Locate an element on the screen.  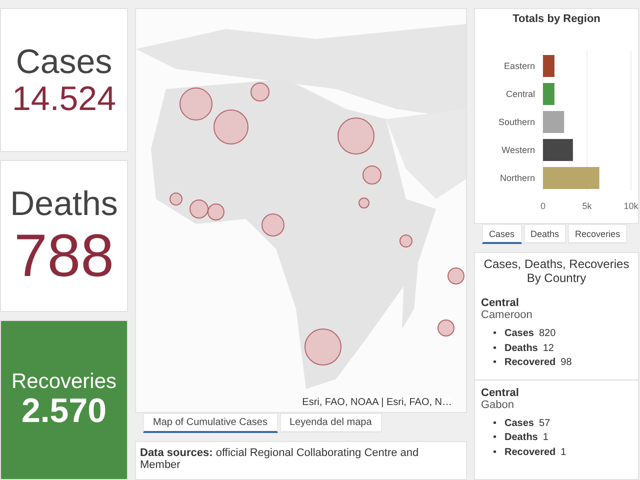
stat-label: Deaths is located at coordinates (64, 204).